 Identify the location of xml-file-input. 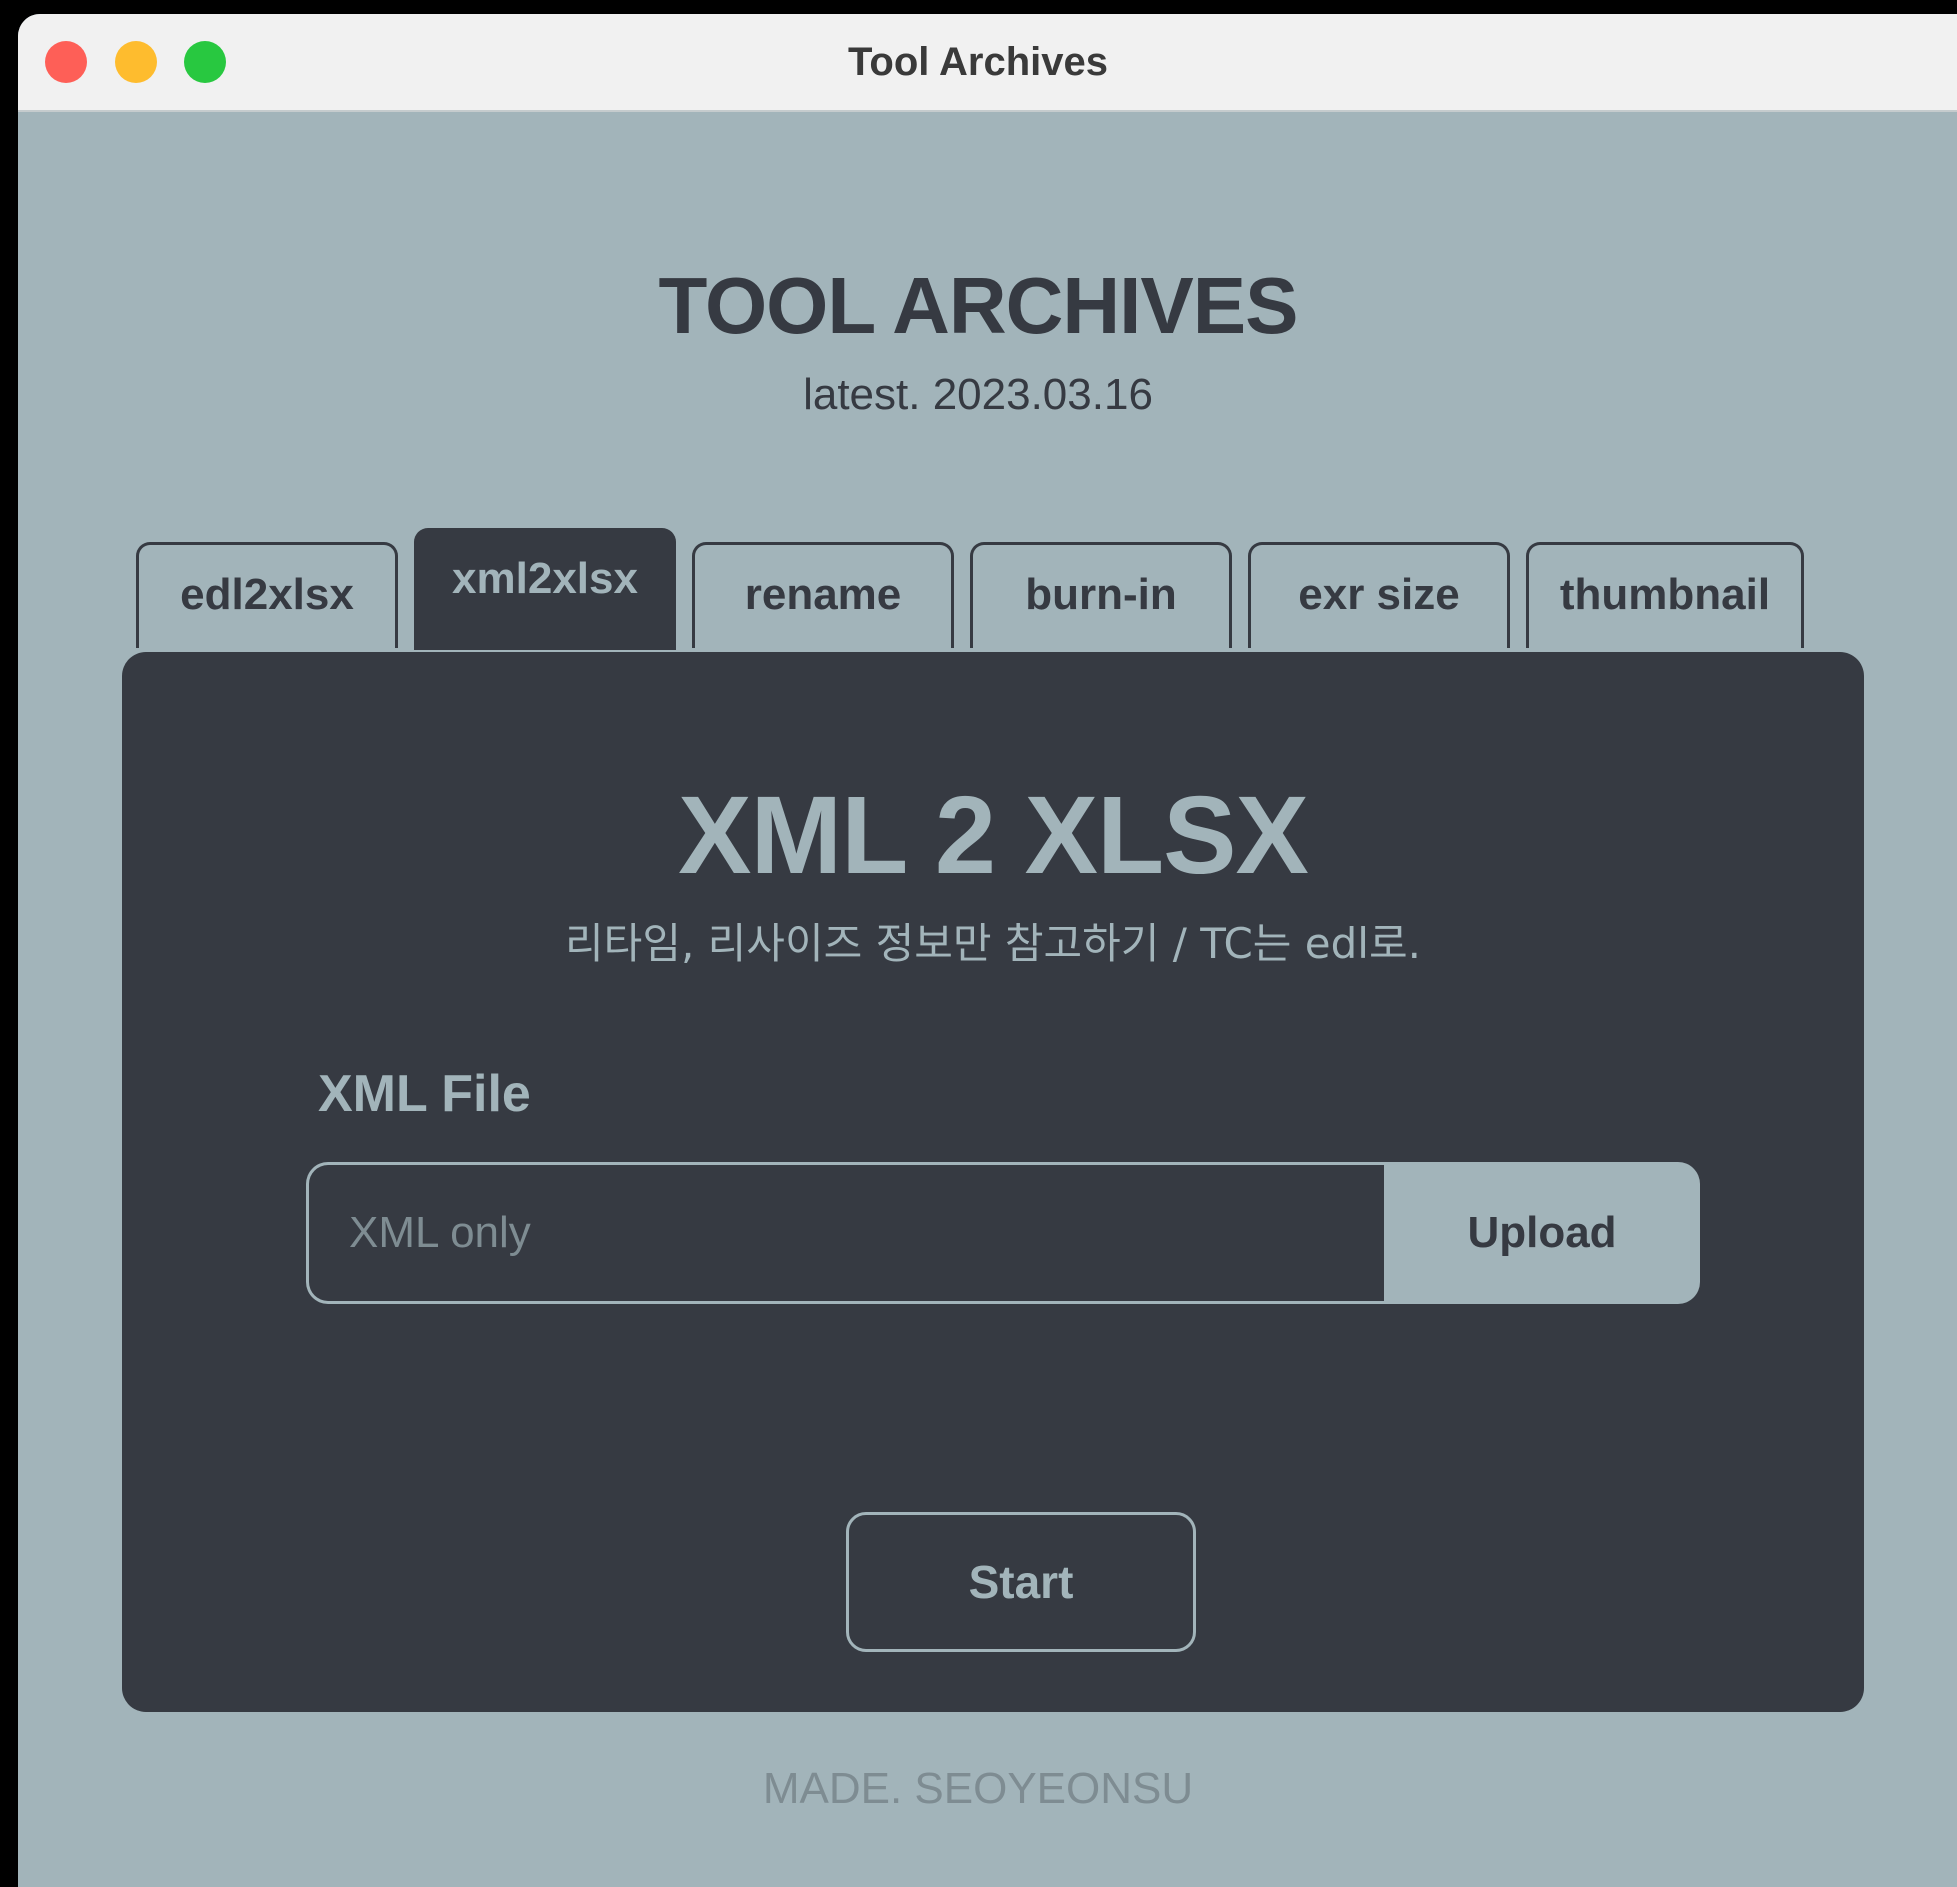
(845, 1233).